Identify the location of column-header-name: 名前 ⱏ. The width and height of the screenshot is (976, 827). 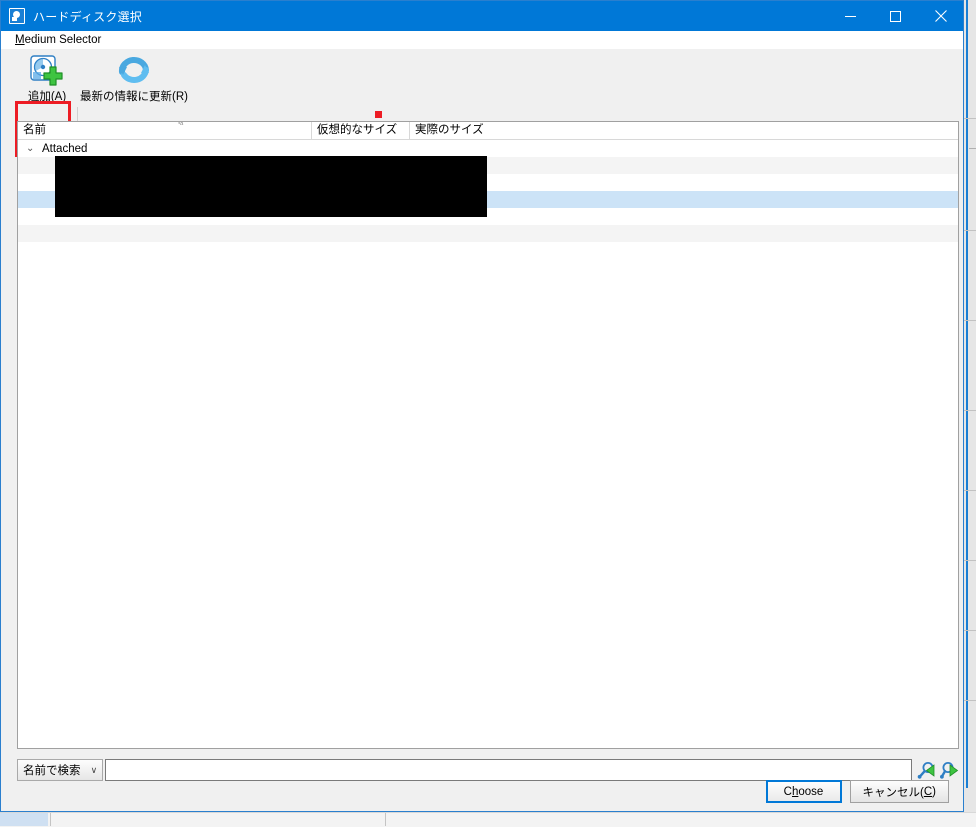
(164, 130).